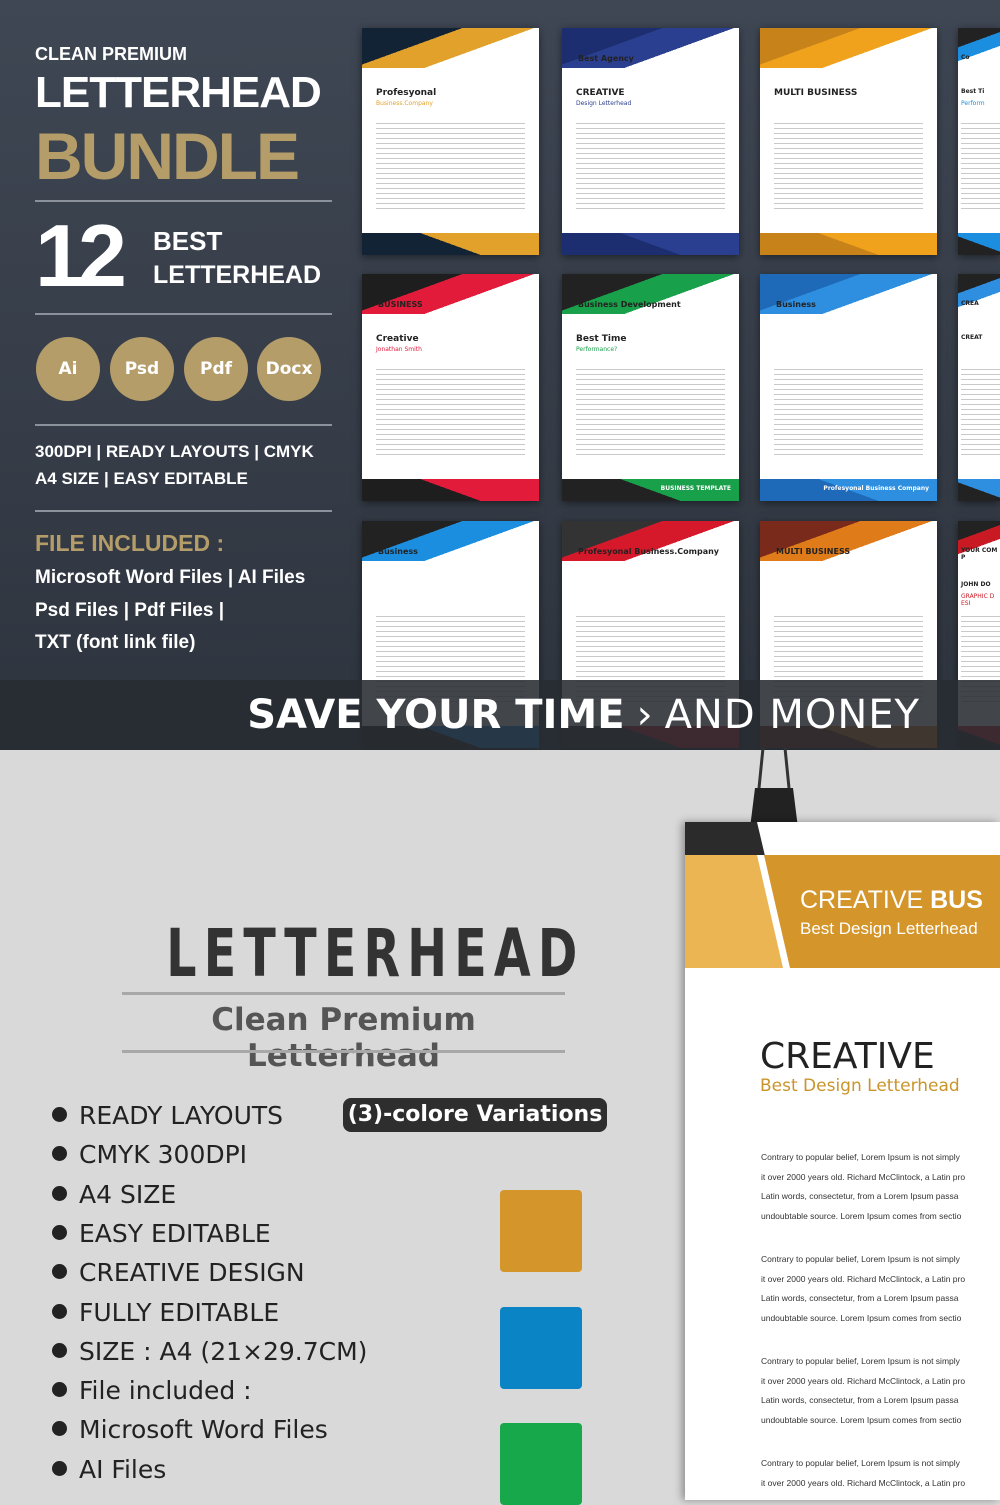 The height and width of the screenshot is (1505, 1000). Describe the element at coordinates (649, 551) in the screenshot. I see `thumb-brand: Profesyonal Business.Company` at that location.